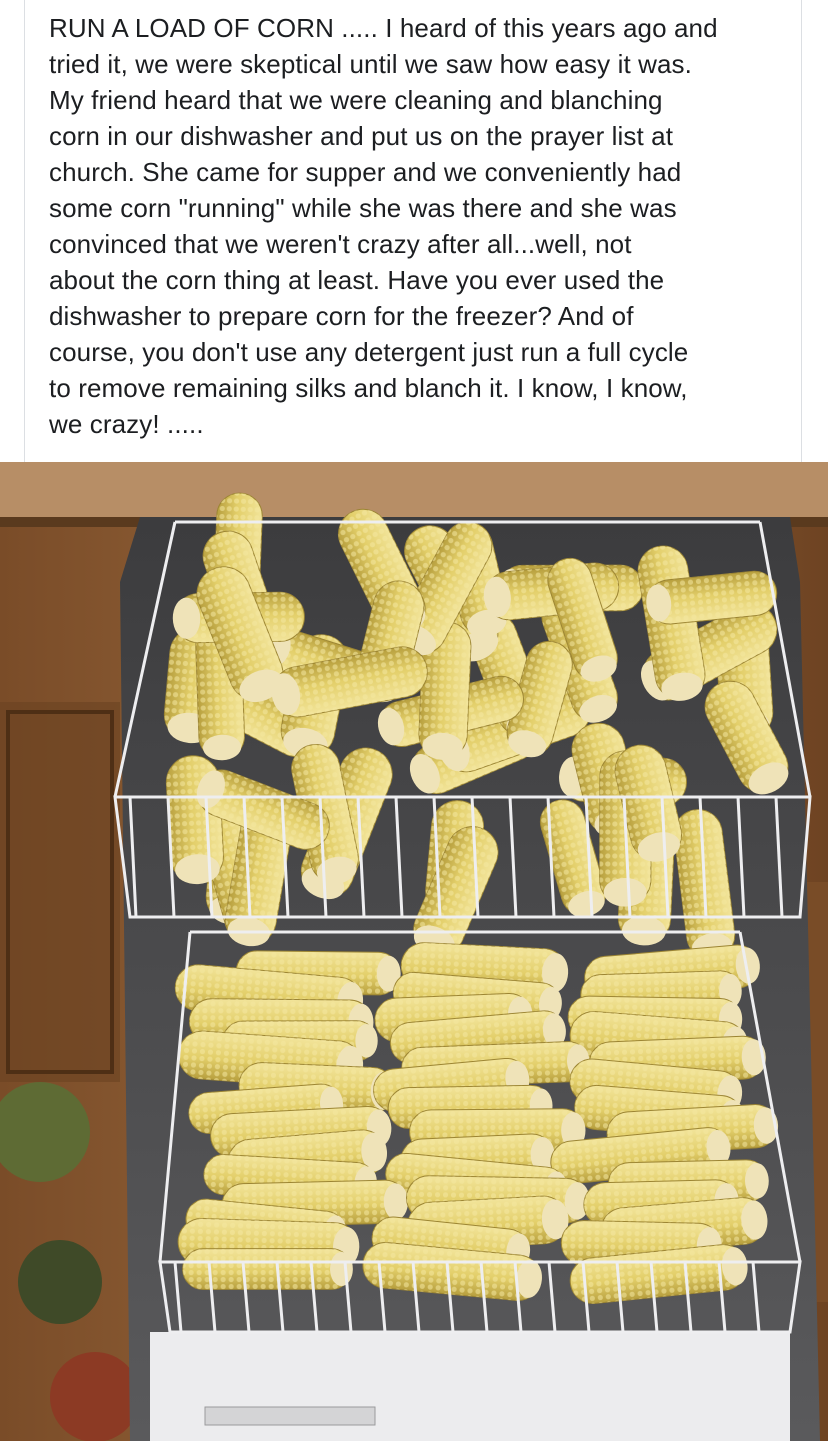 The image size is (828, 1441). What do you see at coordinates (60, 892) in the screenshot?
I see `left-cabinet-door` at bounding box center [60, 892].